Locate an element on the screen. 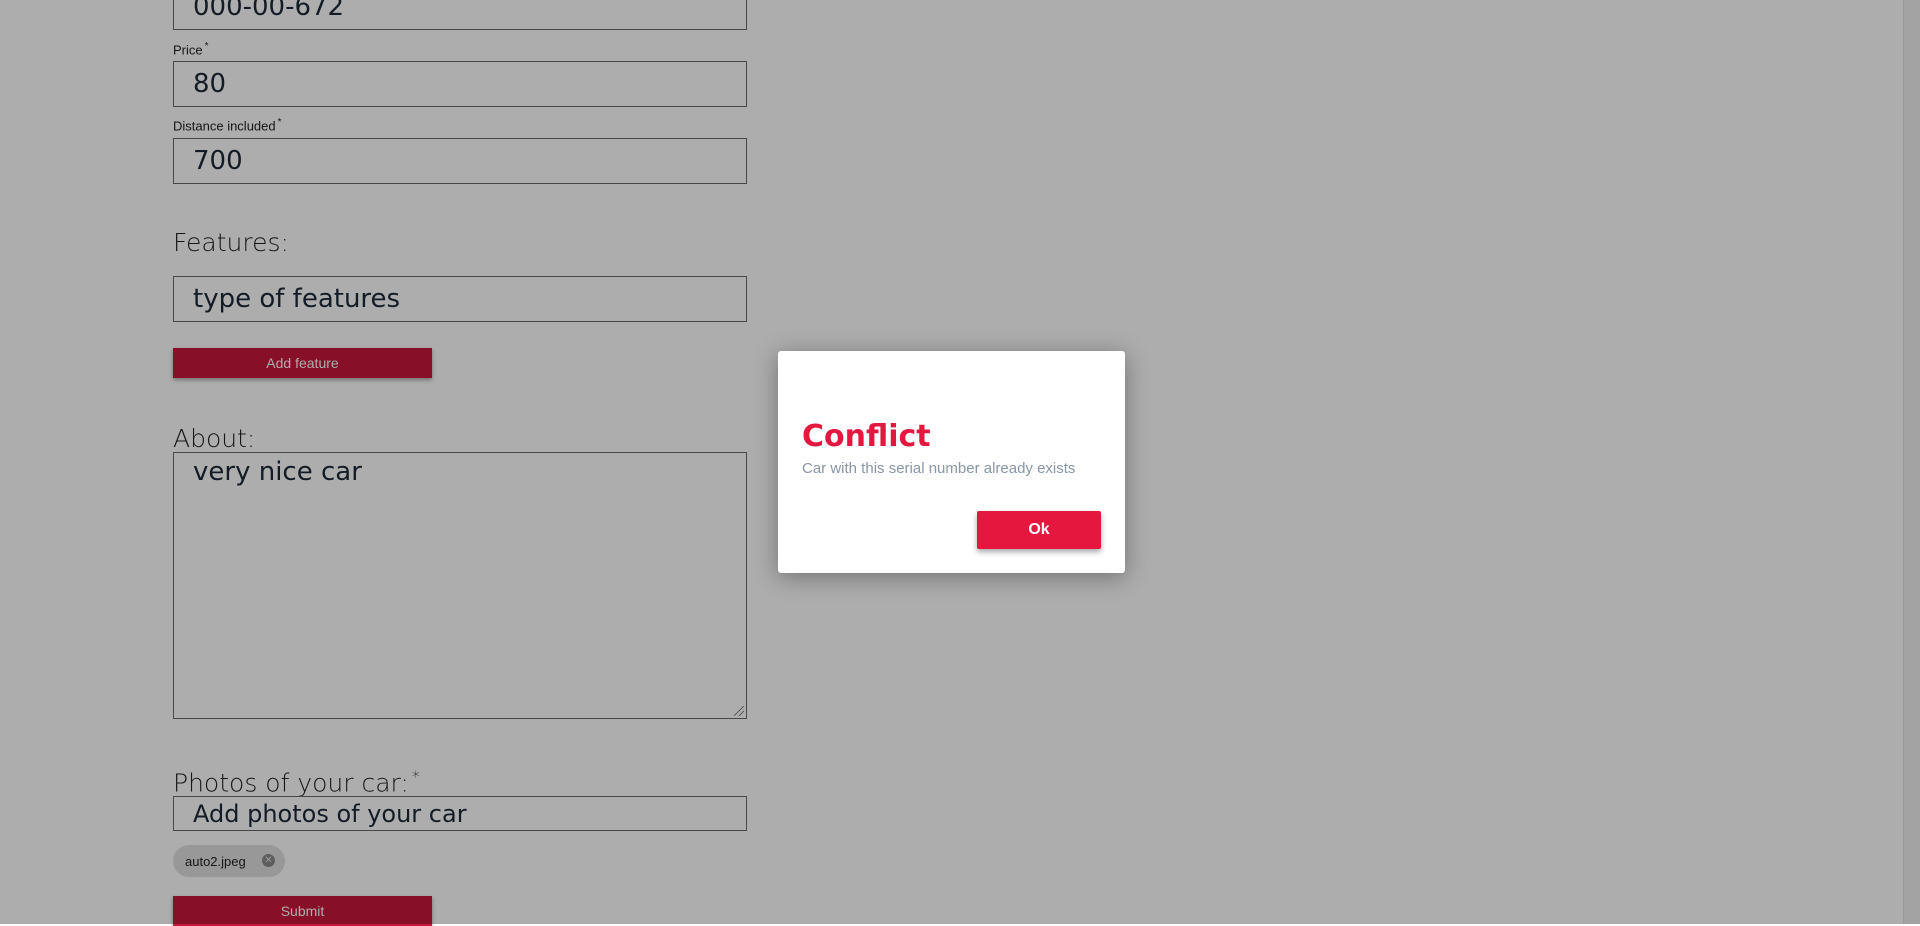  dialog-title: Conflict is located at coordinates (866, 436).